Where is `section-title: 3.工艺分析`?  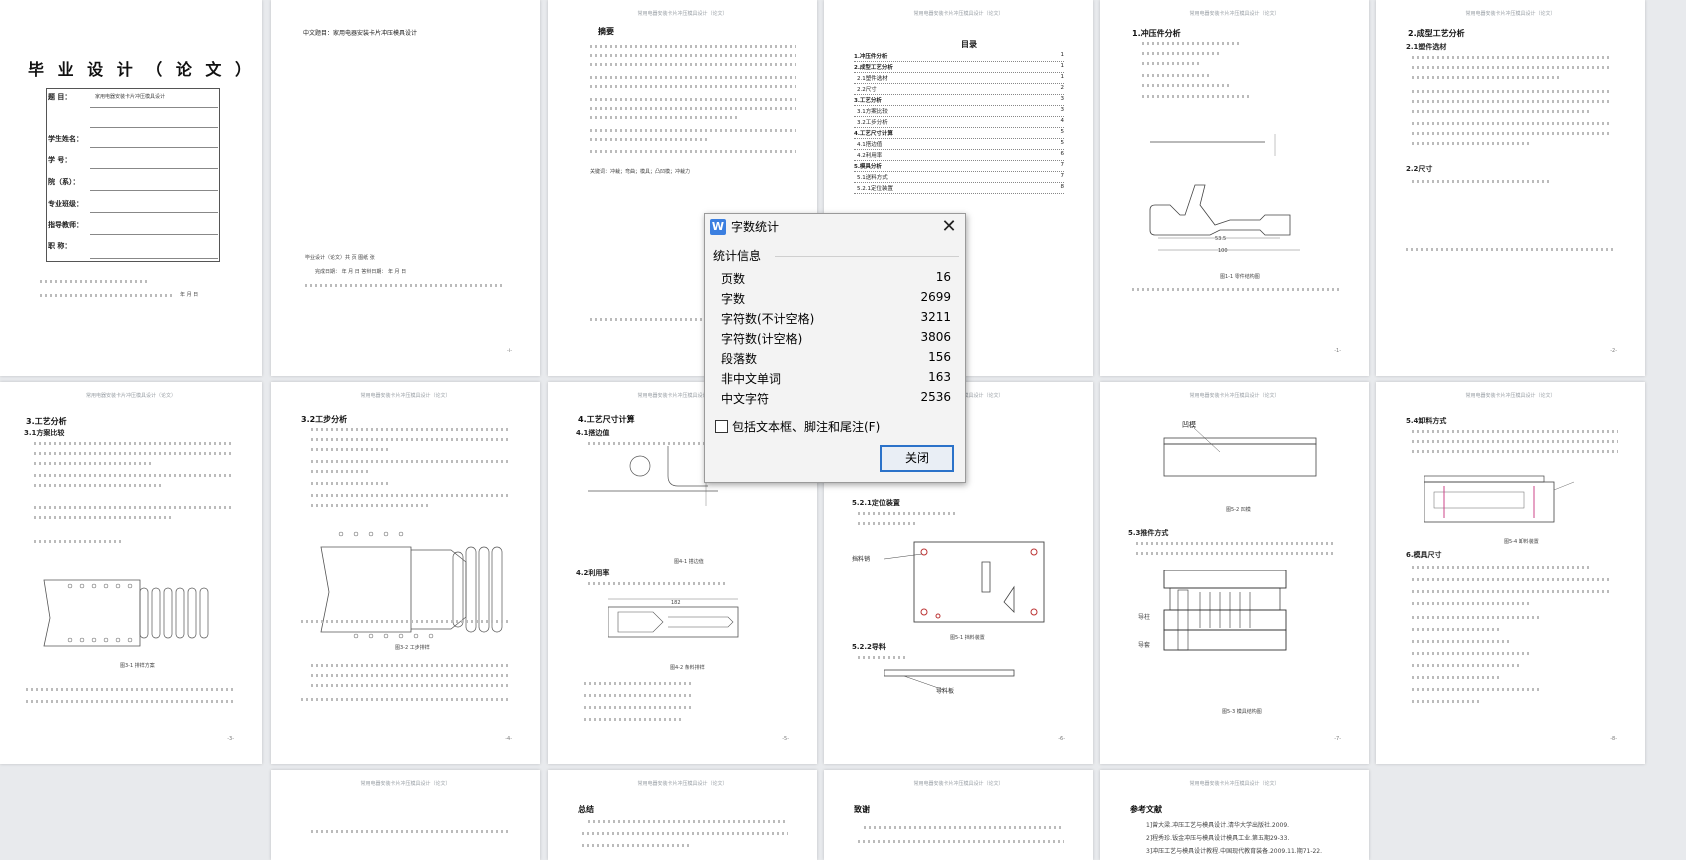
section-title: 3.工艺分析 is located at coordinates (46, 421).